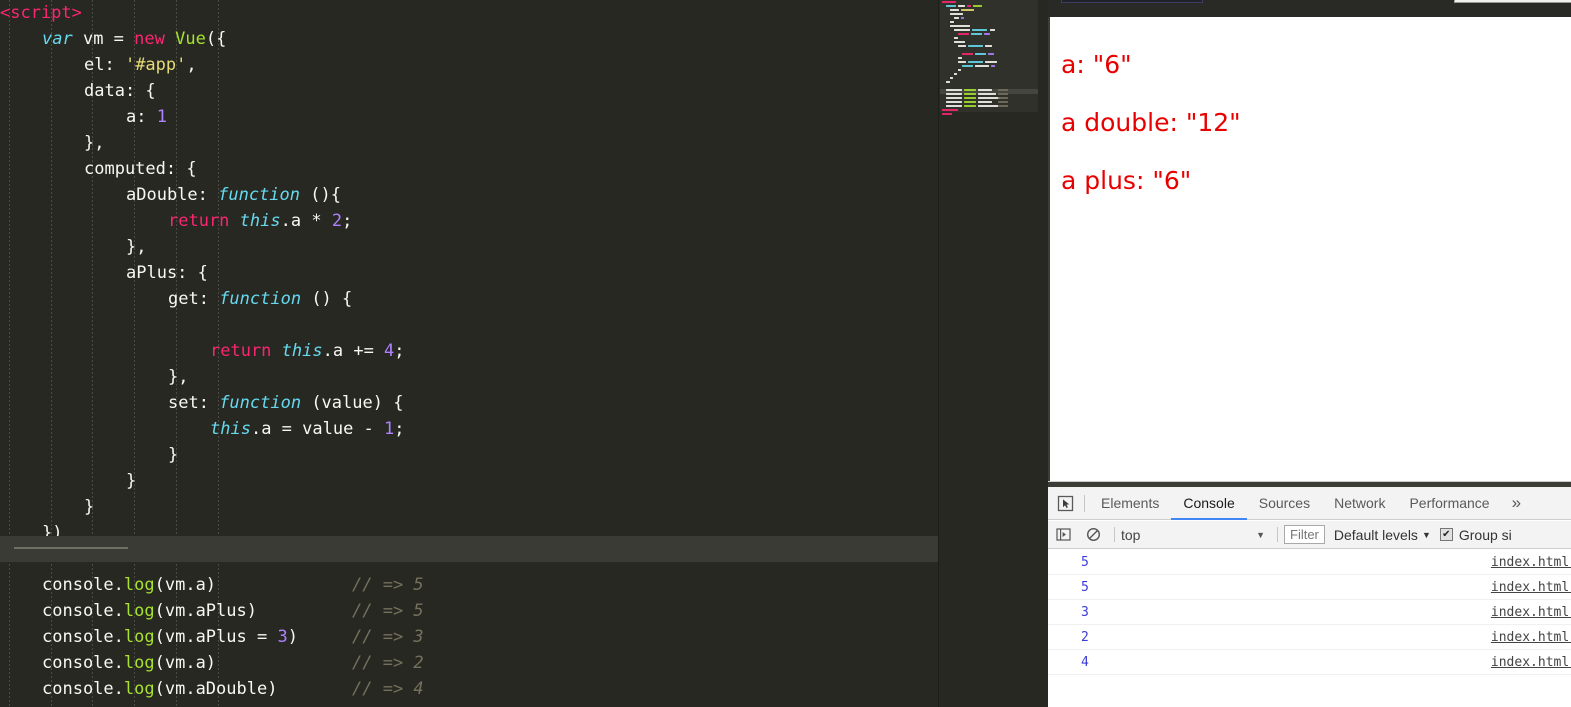 The width and height of the screenshot is (1571, 707). What do you see at coordinates (1304, 534) in the screenshot?
I see `console-filter-input: Filter` at bounding box center [1304, 534].